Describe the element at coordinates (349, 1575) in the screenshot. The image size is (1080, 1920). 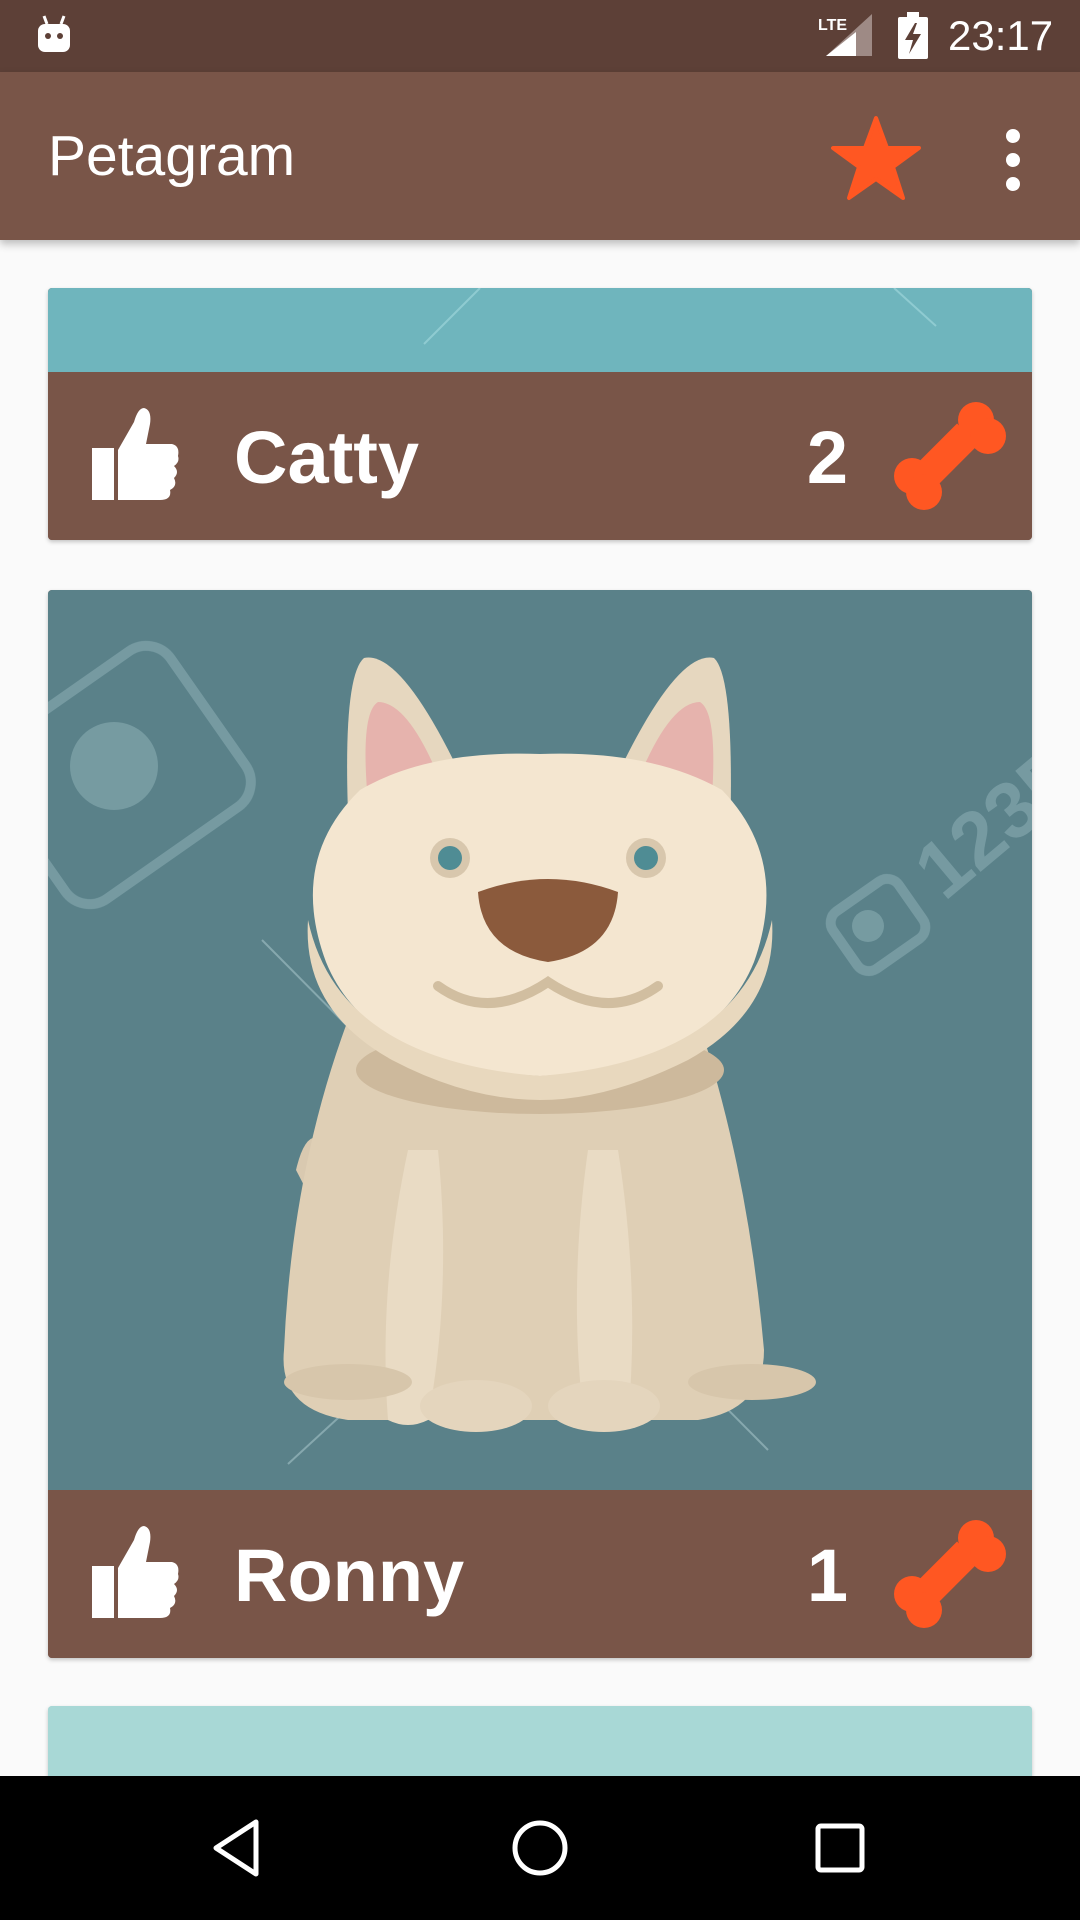
I see `pet-name: Ronny` at that location.